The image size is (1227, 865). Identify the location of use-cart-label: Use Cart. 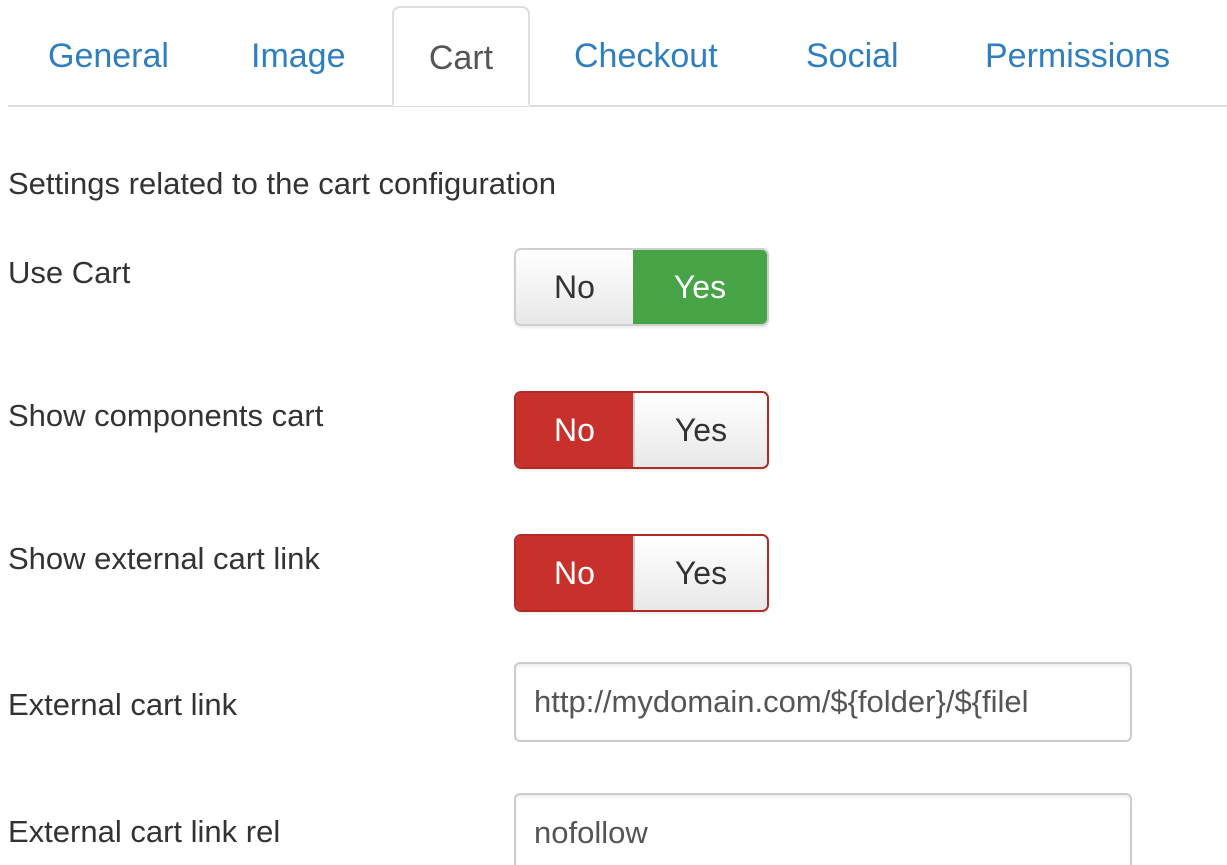
(69, 272).